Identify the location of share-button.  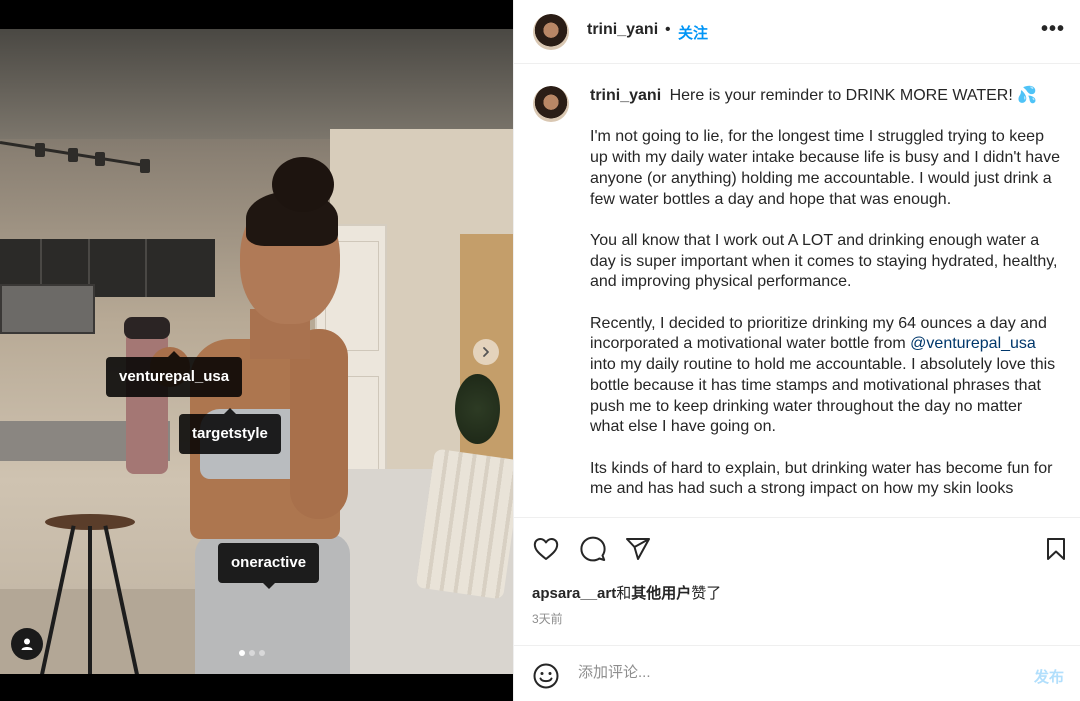
(638, 549).